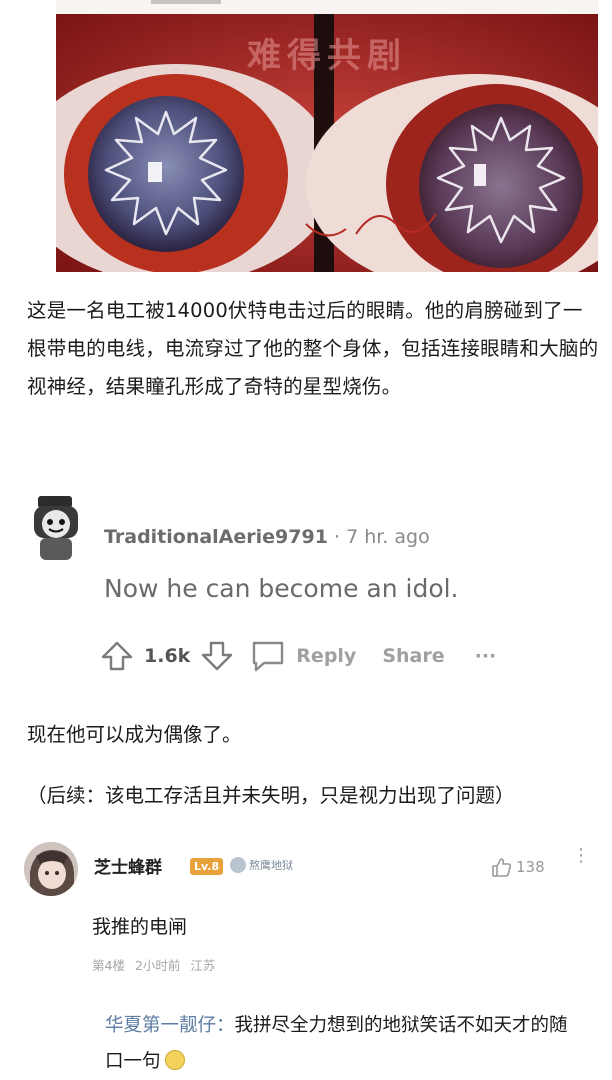 The height and width of the screenshot is (1080, 612). I want to click on user-level-badge: Lv.8, so click(207, 866).